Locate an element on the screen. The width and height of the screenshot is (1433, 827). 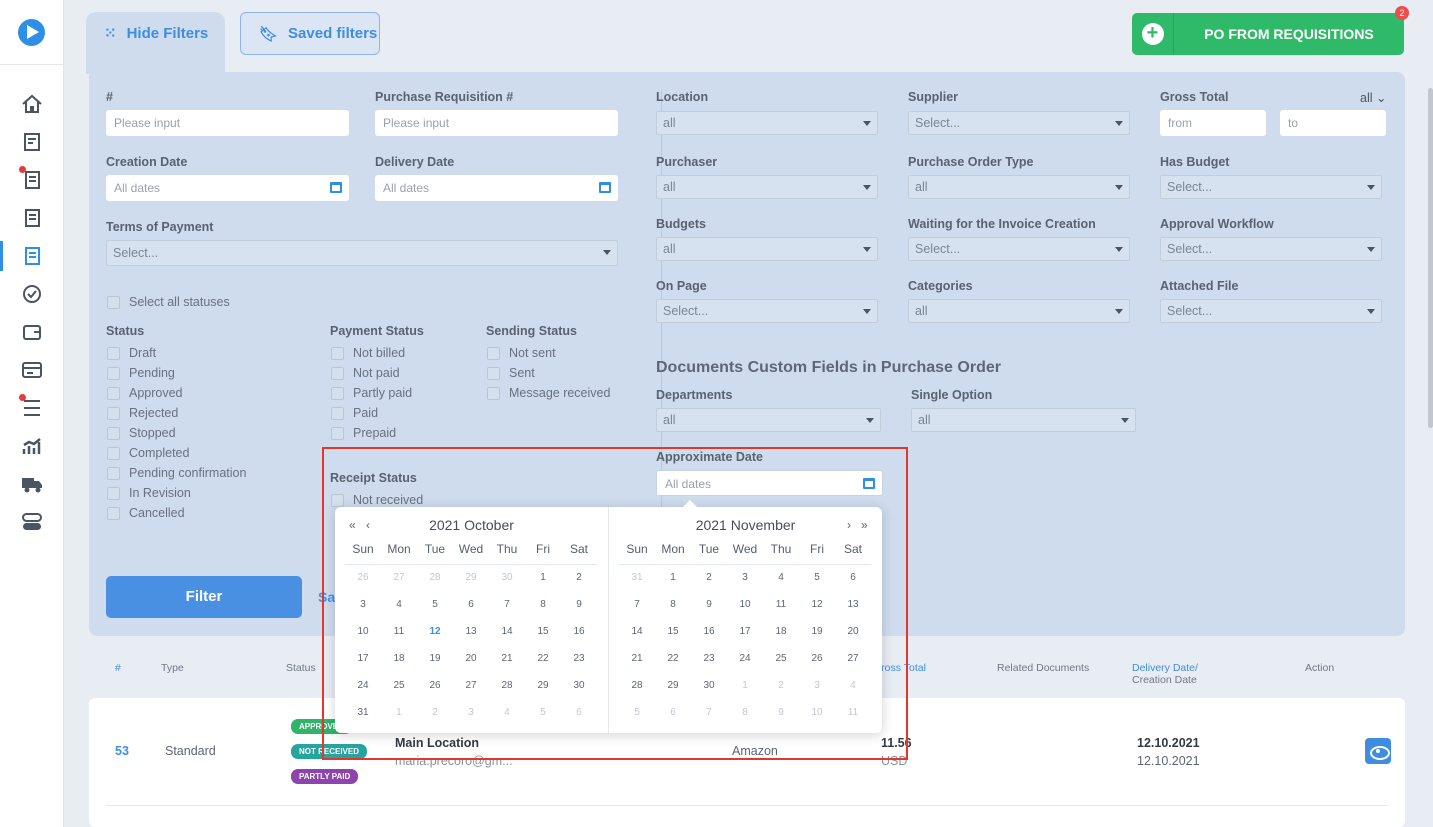
budgets-select: all is located at coordinates (767, 249).